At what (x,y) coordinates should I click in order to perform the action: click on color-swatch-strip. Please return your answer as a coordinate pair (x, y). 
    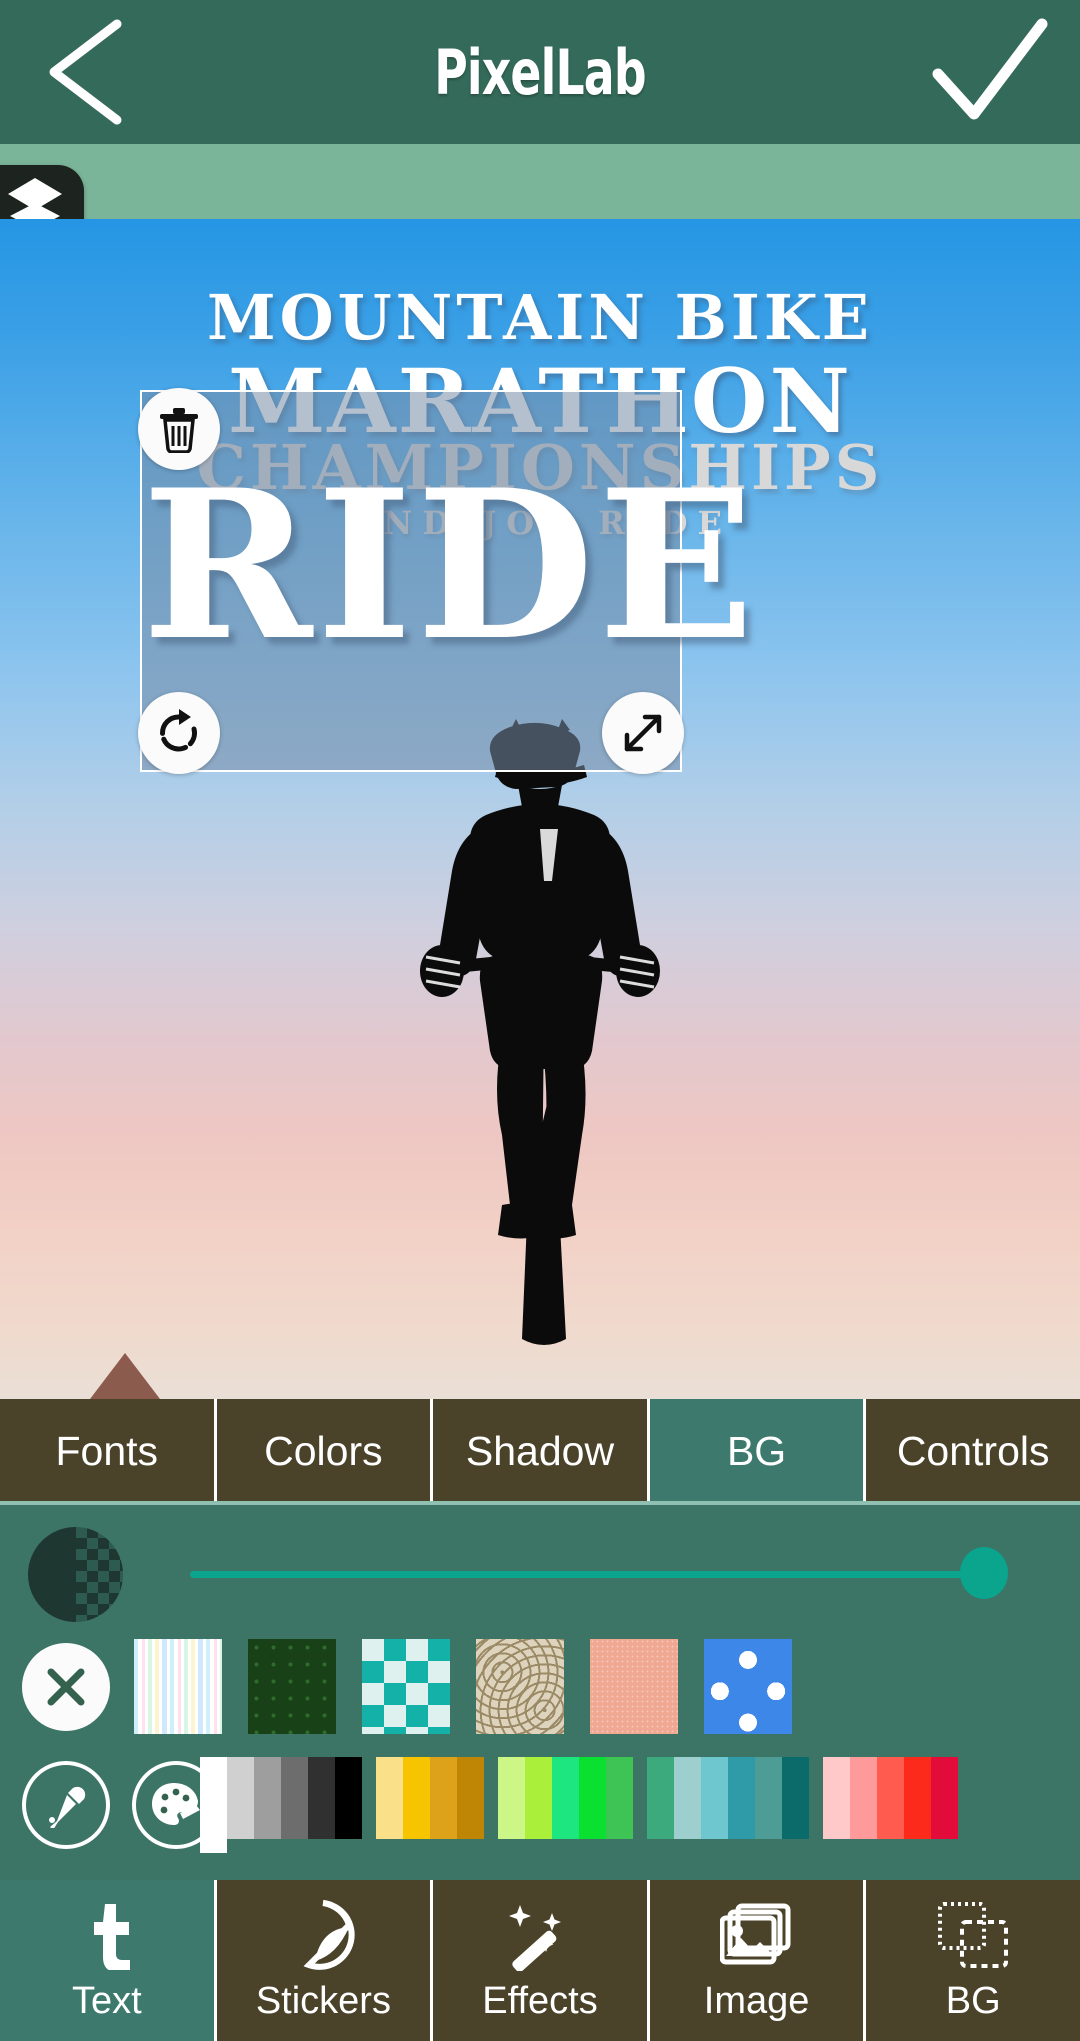
    Looking at the image, I should click on (579, 1805).